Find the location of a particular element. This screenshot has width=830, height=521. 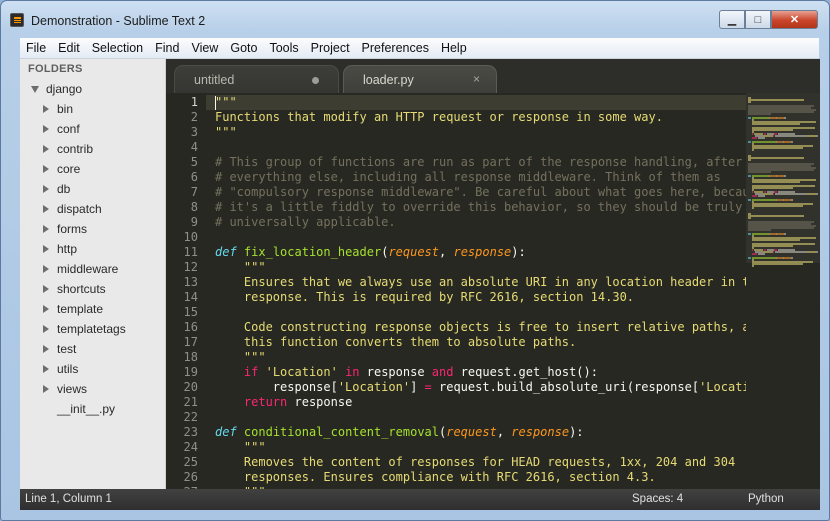

indentation-setting: Spaces: 4 is located at coordinates (657, 499).